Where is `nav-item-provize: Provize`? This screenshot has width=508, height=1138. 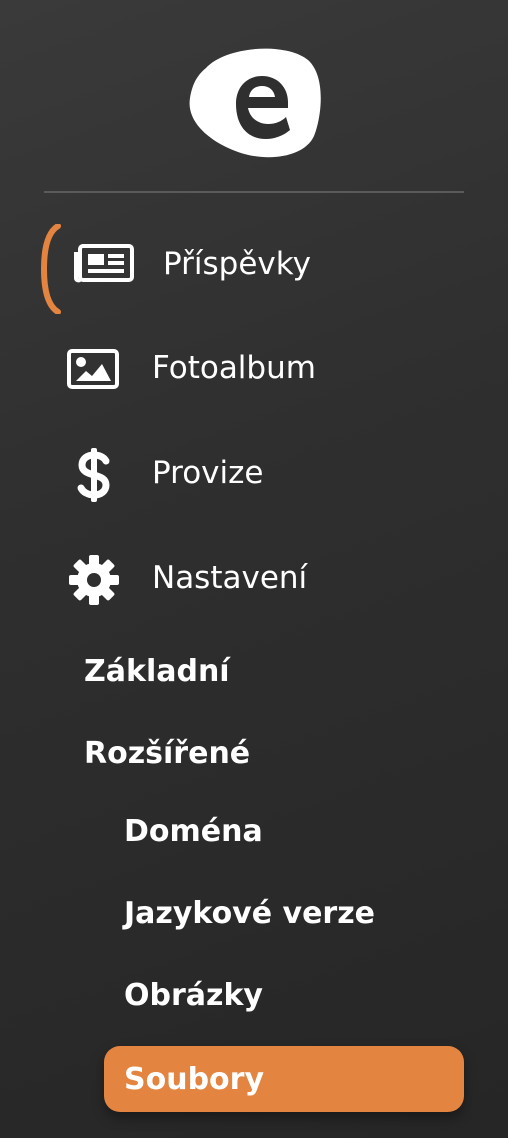
nav-item-provize: Provize is located at coordinates (254, 475).